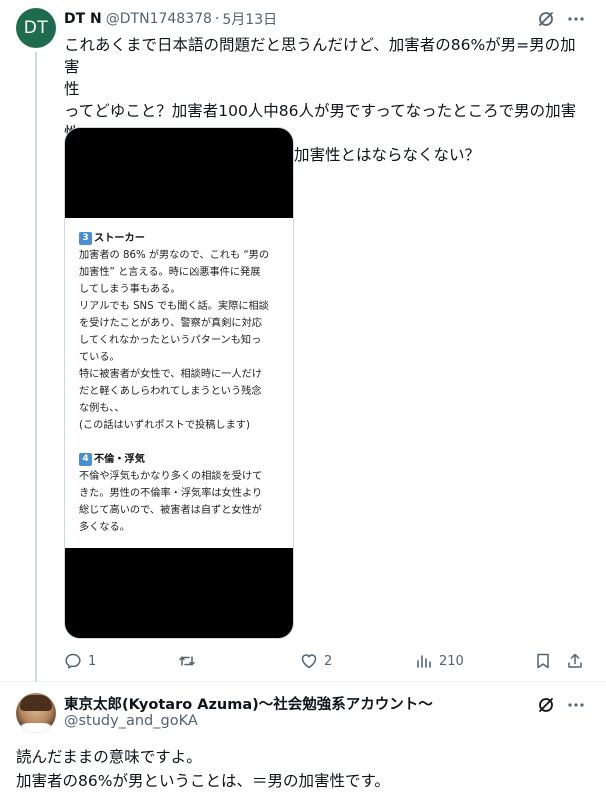  Describe the element at coordinates (36, 28) in the screenshot. I see `avatar: DT` at that location.